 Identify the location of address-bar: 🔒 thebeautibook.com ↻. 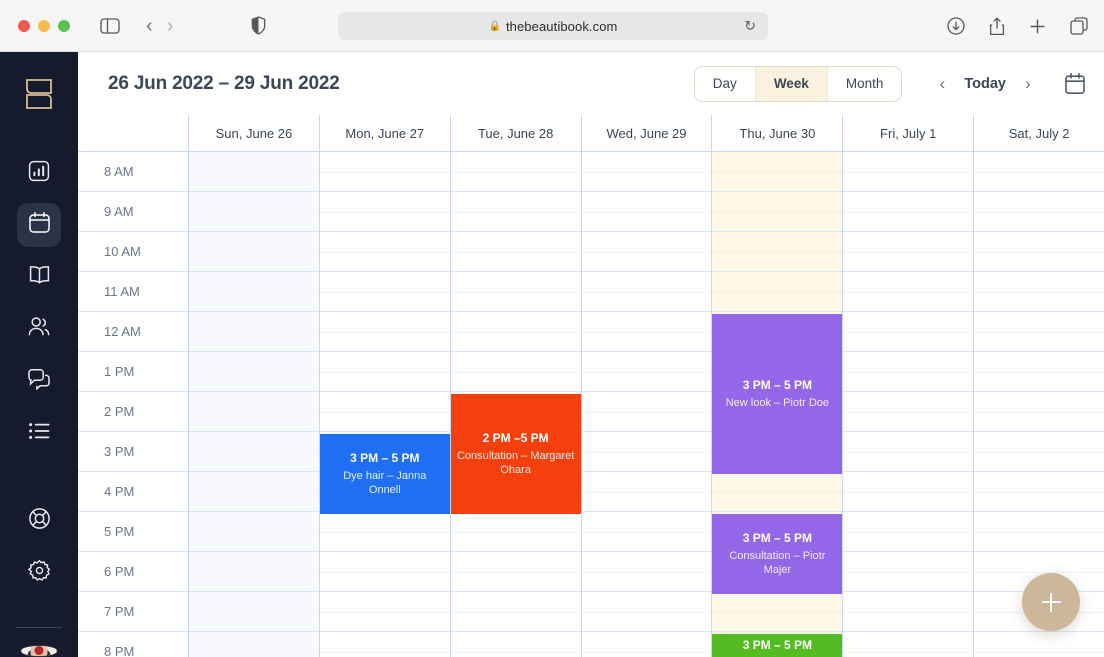
(553, 26).